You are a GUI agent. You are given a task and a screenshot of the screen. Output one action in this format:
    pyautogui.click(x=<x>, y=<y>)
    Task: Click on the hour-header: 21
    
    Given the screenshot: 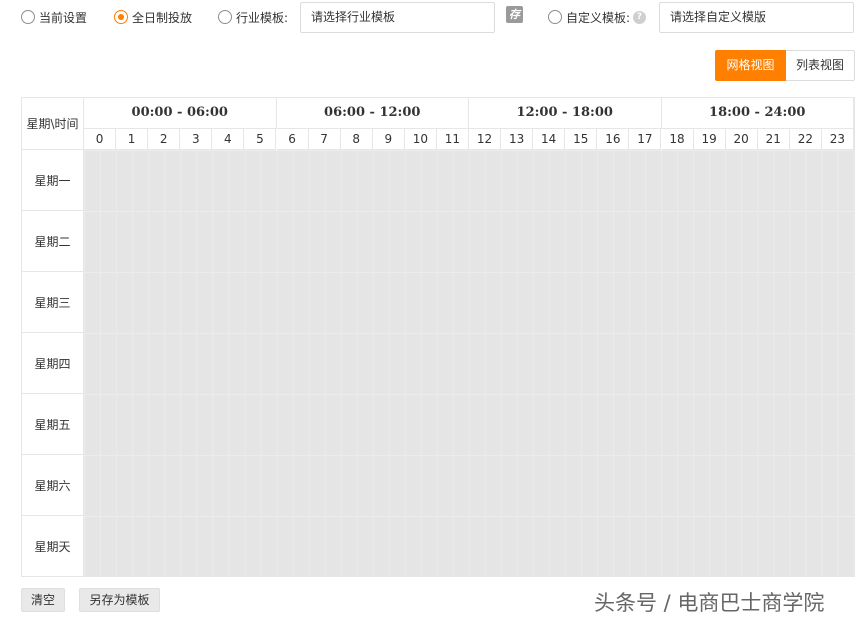 What is the action you would take?
    pyautogui.click(x=773, y=139)
    